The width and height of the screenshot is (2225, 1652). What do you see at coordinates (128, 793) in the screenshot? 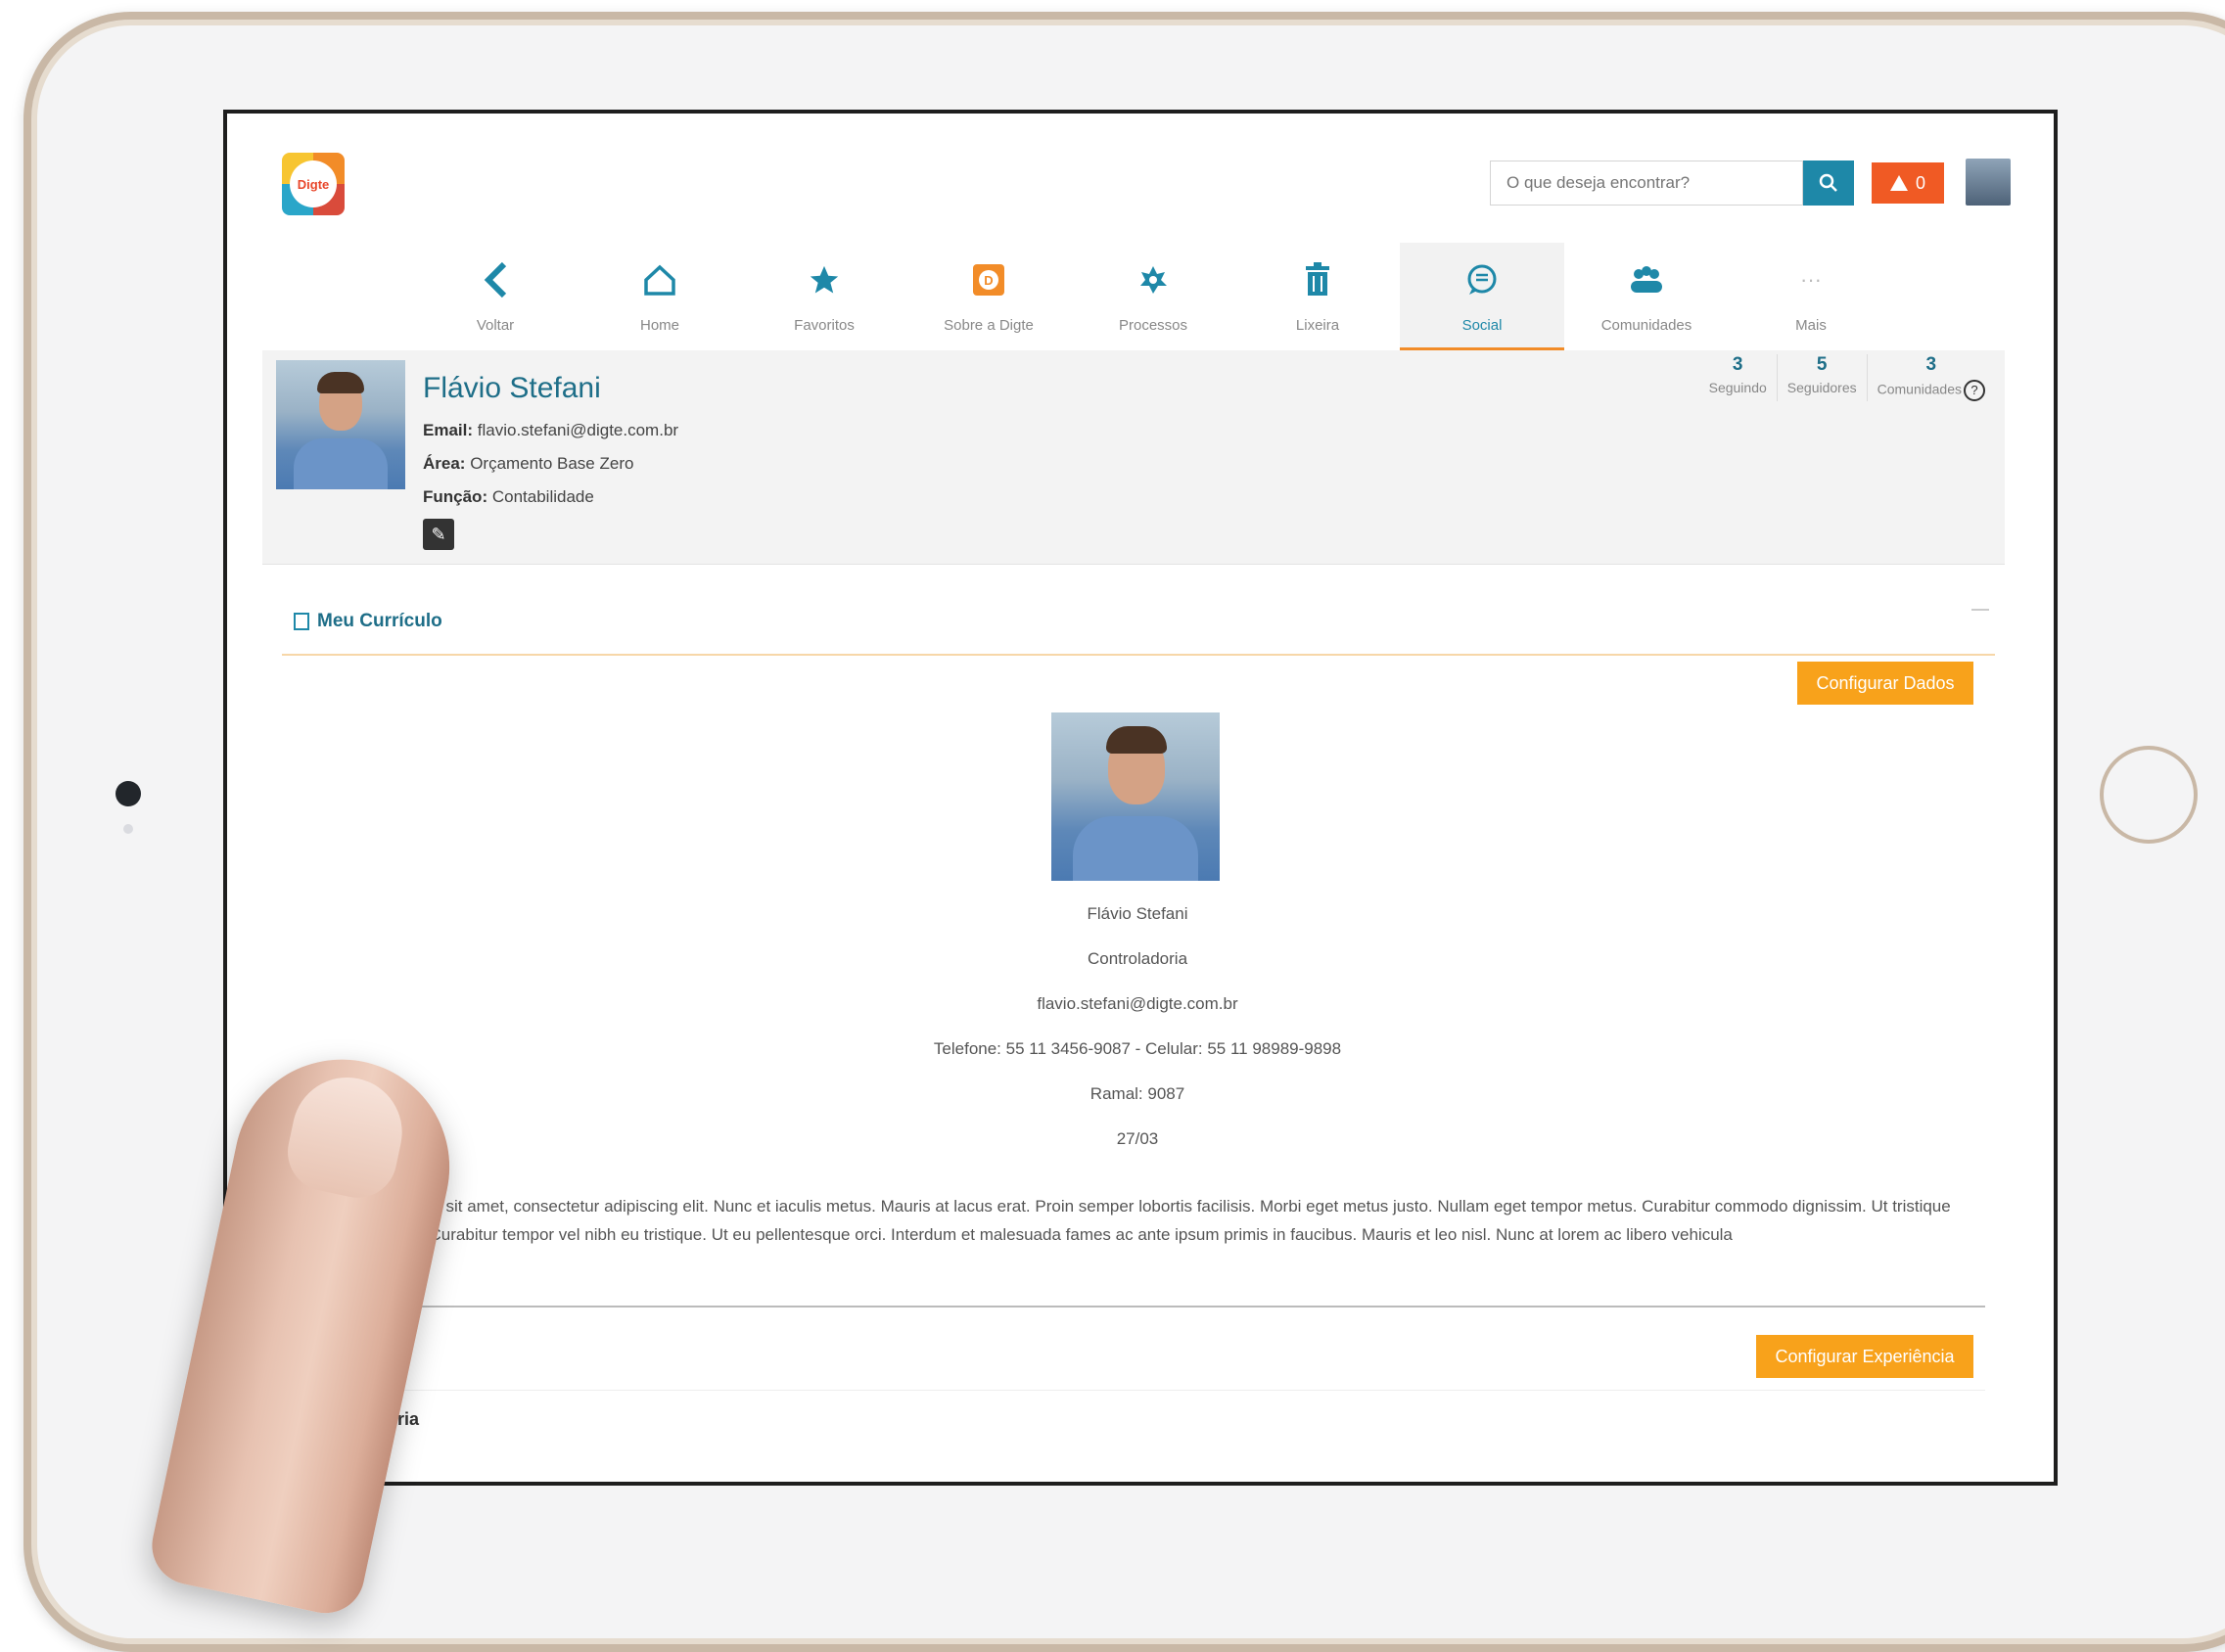
I see `camera-icon` at bounding box center [128, 793].